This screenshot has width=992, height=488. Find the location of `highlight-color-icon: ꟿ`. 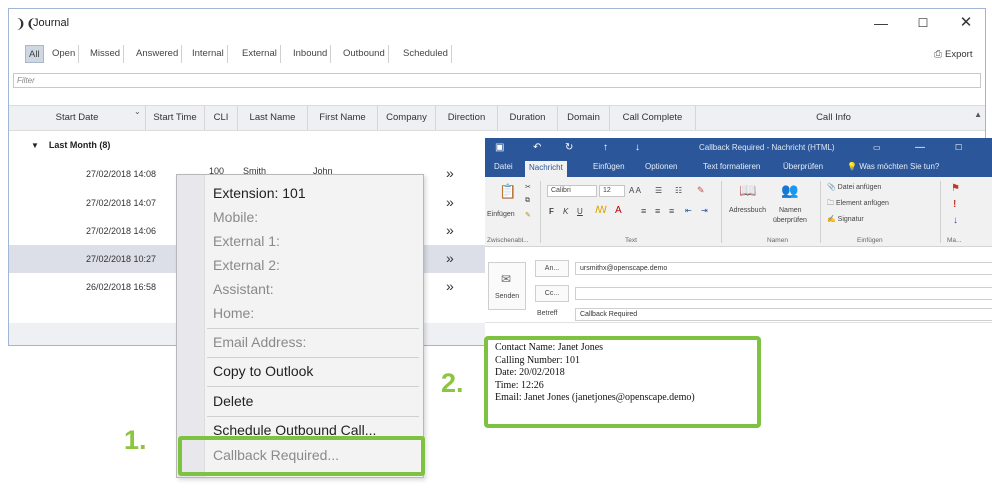

highlight-color-icon: ꟿ is located at coordinates (601, 210).